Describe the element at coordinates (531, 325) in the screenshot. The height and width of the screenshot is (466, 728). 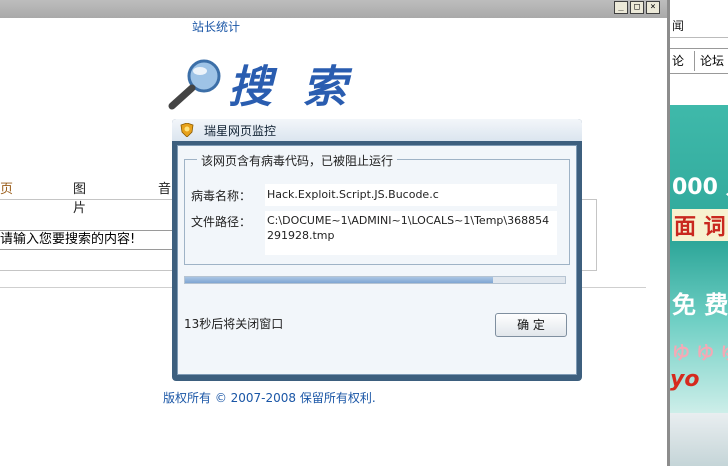
I see `ok-button: 确 定` at that location.